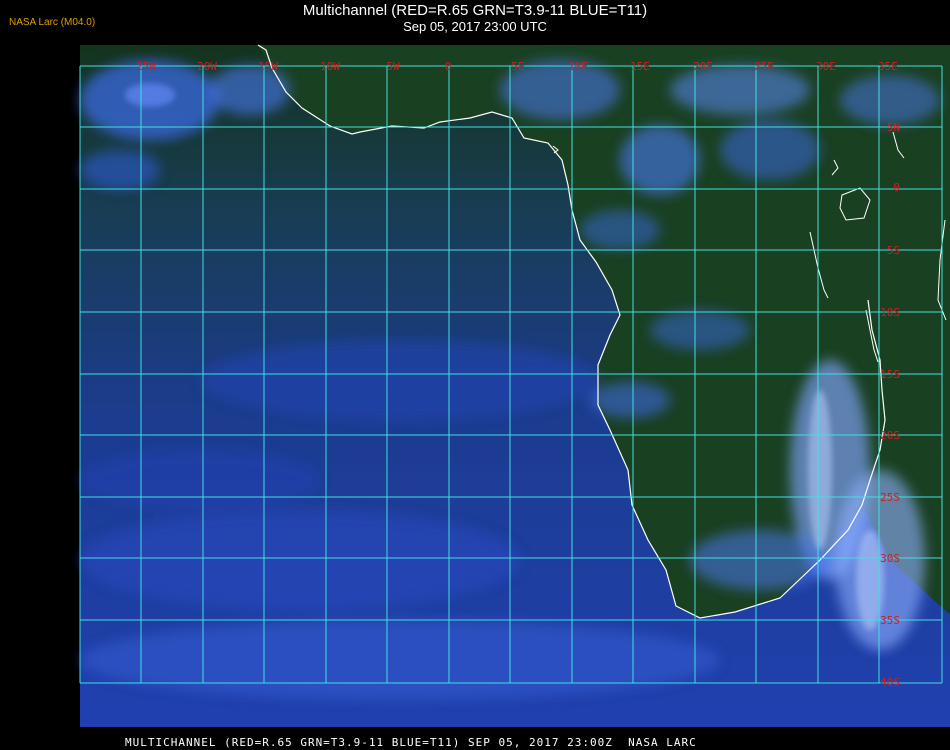 This screenshot has width=950, height=750. What do you see at coordinates (517, 66) in the screenshot?
I see `longitude-label: 5E` at bounding box center [517, 66].